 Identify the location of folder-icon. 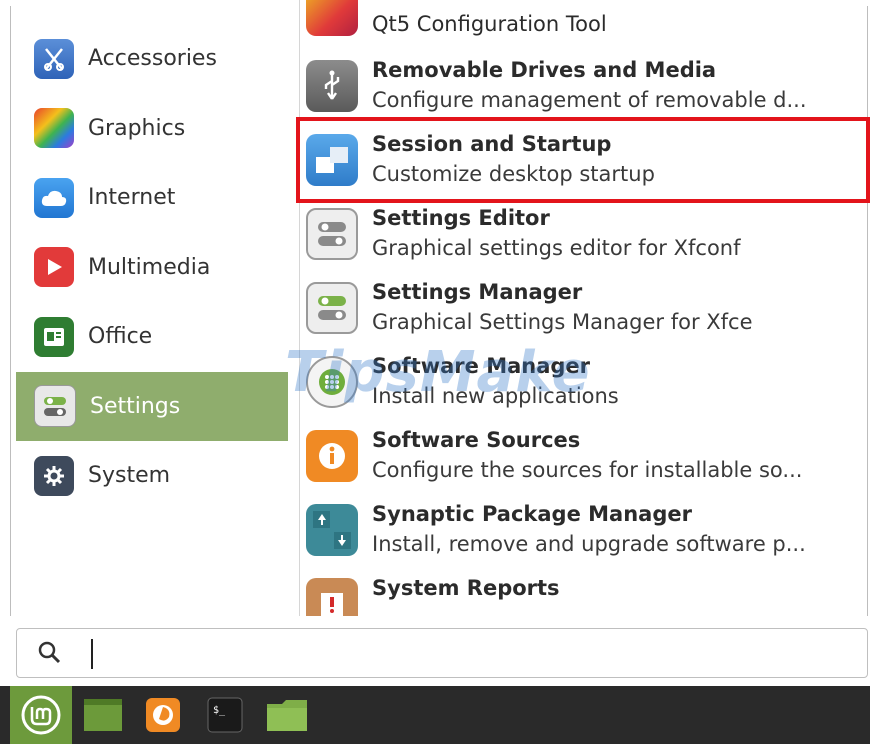
(287, 715).